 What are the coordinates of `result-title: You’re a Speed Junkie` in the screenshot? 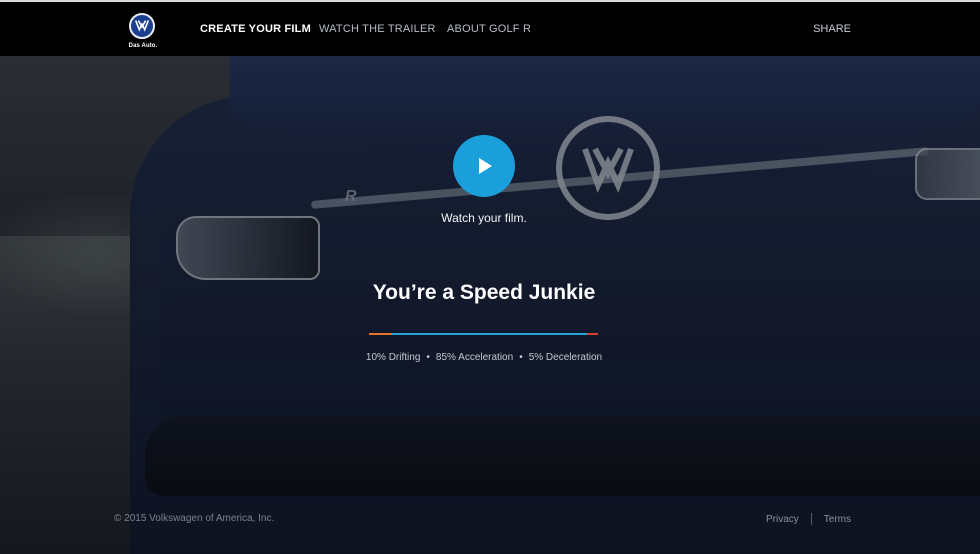 It's located at (484, 292).